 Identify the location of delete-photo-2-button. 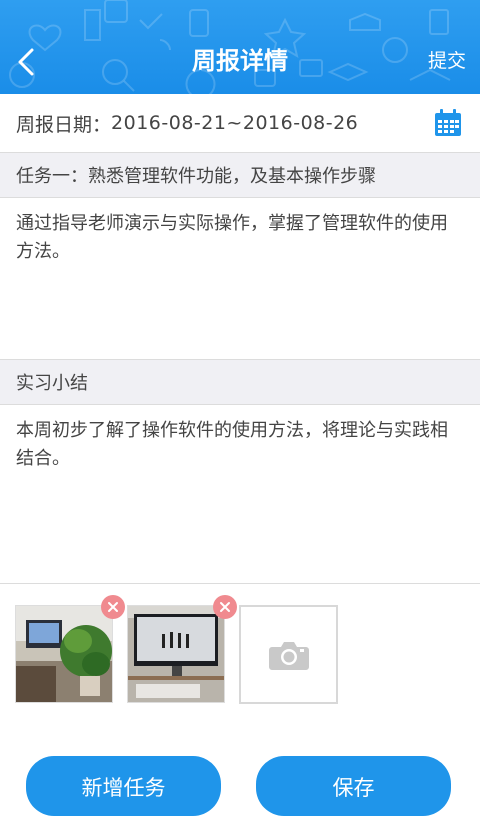
(225, 607).